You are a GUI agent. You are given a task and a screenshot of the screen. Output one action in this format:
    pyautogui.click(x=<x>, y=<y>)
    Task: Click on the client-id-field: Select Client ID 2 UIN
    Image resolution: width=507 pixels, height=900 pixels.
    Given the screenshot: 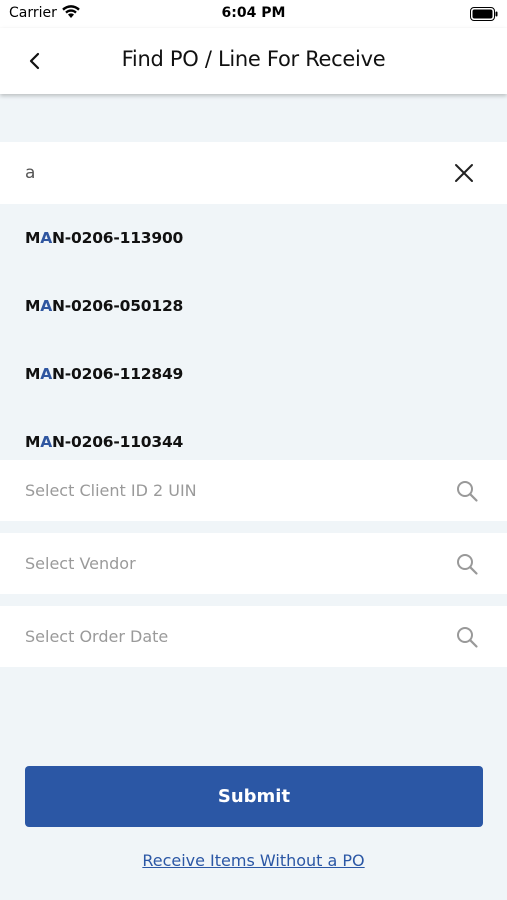 What is the action you would take?
    pyautogui.click(x=253, y=490)
    